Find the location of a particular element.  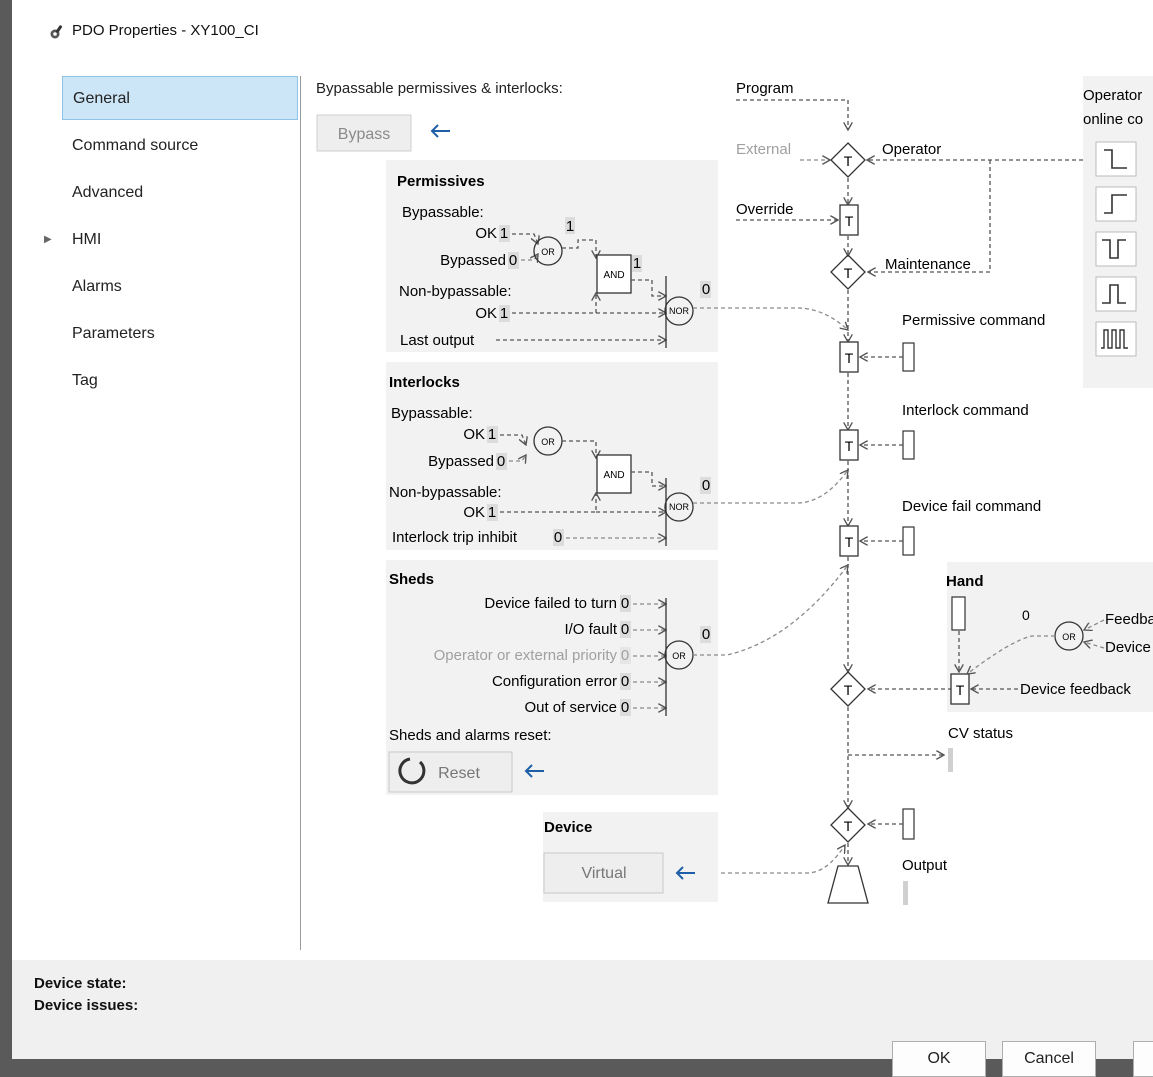

operator-panel-line2: online co is located at coordinates (1113, 119).